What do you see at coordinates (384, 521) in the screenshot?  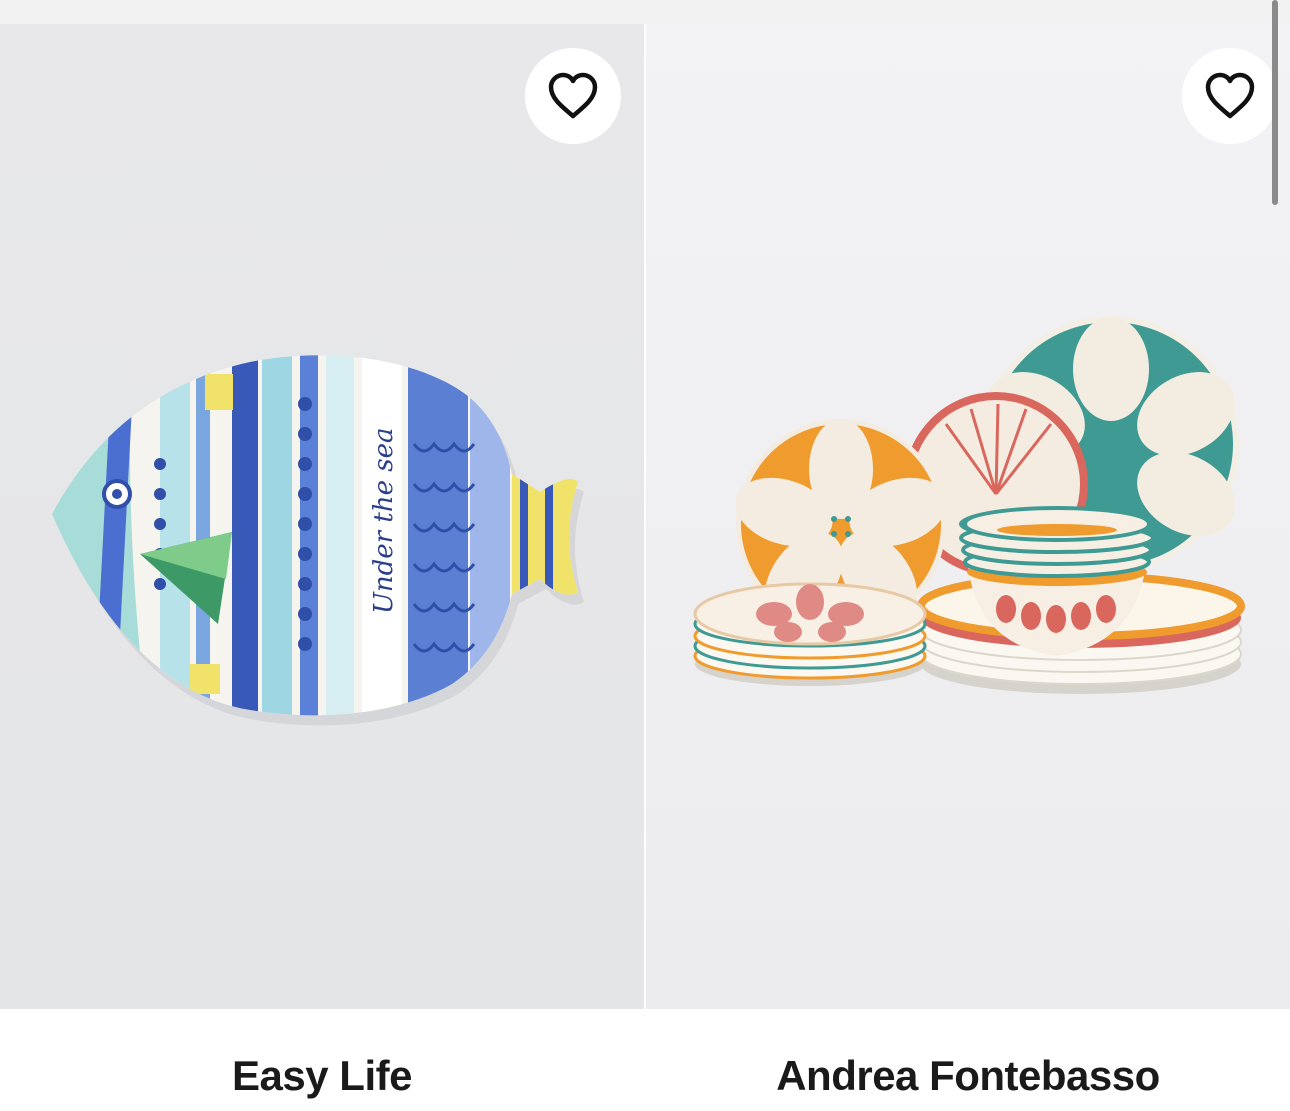 I see `fish-plate-text: Under the sea` at bounding box center [384, 521].